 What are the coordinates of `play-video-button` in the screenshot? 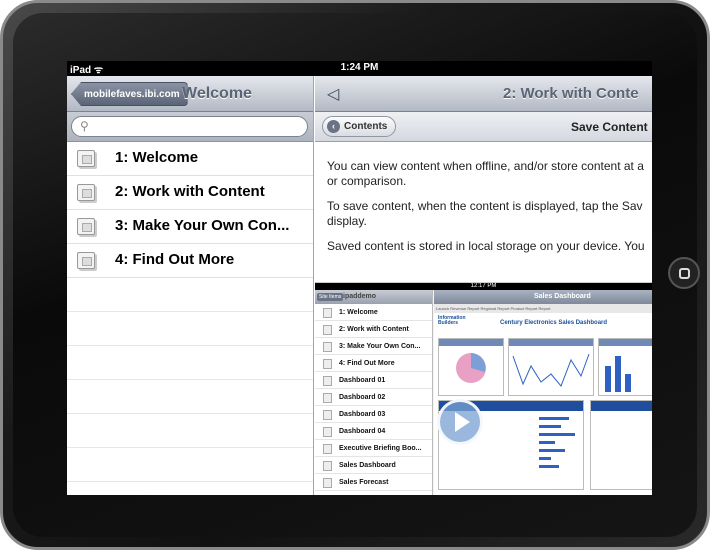 It's located at (460, 422).